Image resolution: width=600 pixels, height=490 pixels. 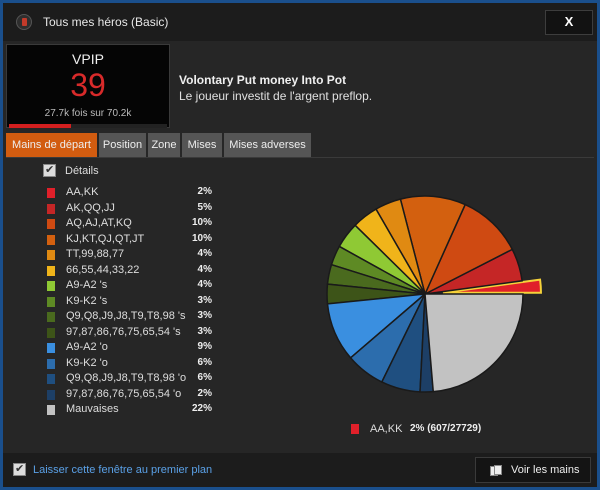 I want to click on stat-description-text: Le joueur investit de l'argent preflop., so click(x=276, y=96).